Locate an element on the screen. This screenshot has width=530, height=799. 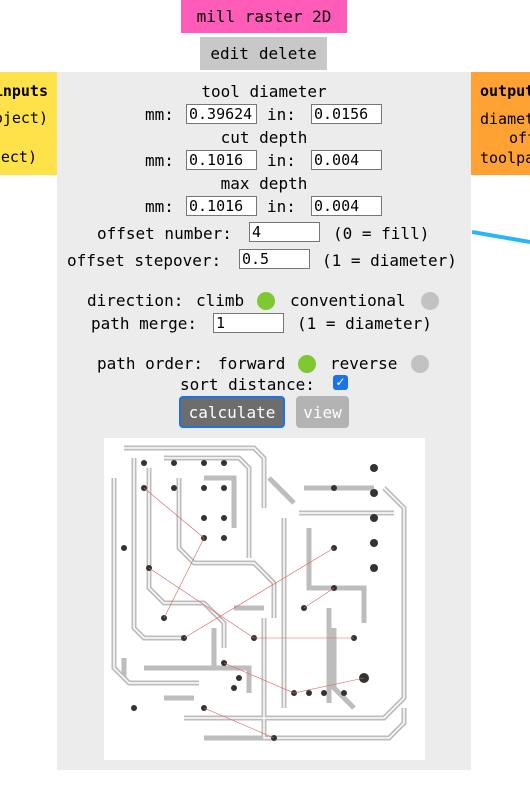
inputs-box: inputs (object) (object) is located at coordinates (28, 123).